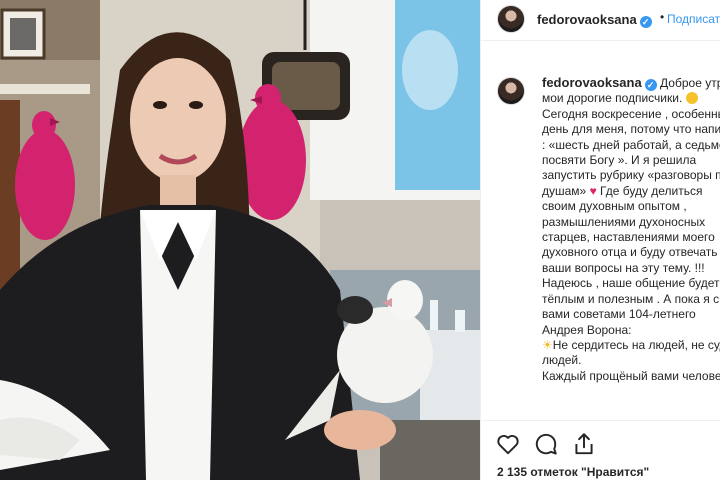 The height and width of the screenshot is (480, 720). What do you see at coordinates (600, 450) in the screenshot?
I see `post-actions: 2 135 отметок "Нравится"` at bounding box center [600, 450].